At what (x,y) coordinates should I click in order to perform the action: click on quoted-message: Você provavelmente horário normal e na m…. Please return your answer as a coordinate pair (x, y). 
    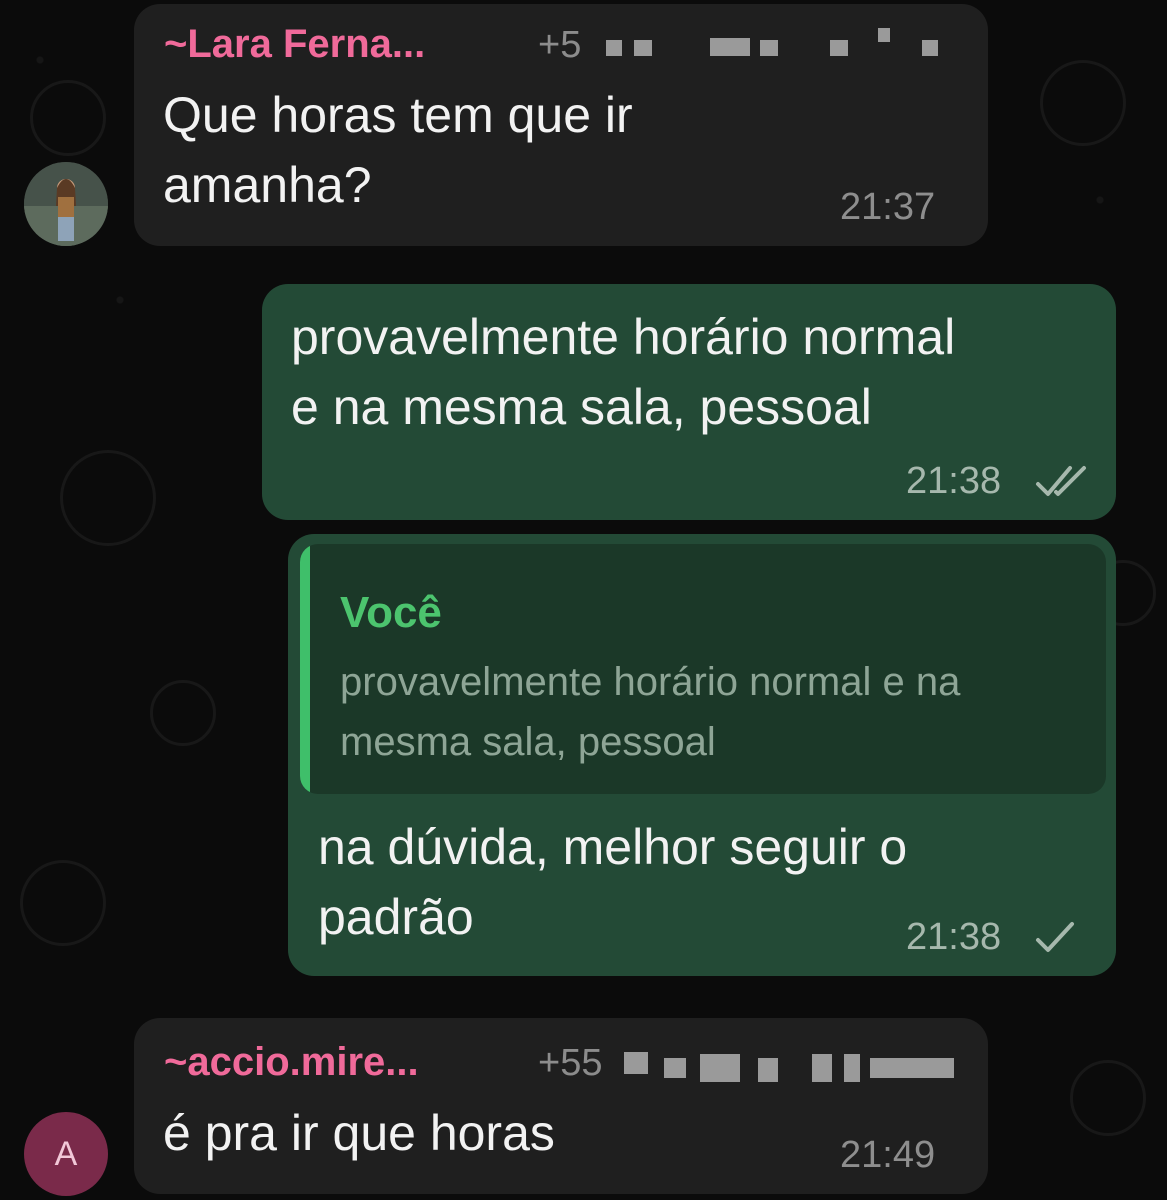
    Looking at the image, I should click on (703, 669).